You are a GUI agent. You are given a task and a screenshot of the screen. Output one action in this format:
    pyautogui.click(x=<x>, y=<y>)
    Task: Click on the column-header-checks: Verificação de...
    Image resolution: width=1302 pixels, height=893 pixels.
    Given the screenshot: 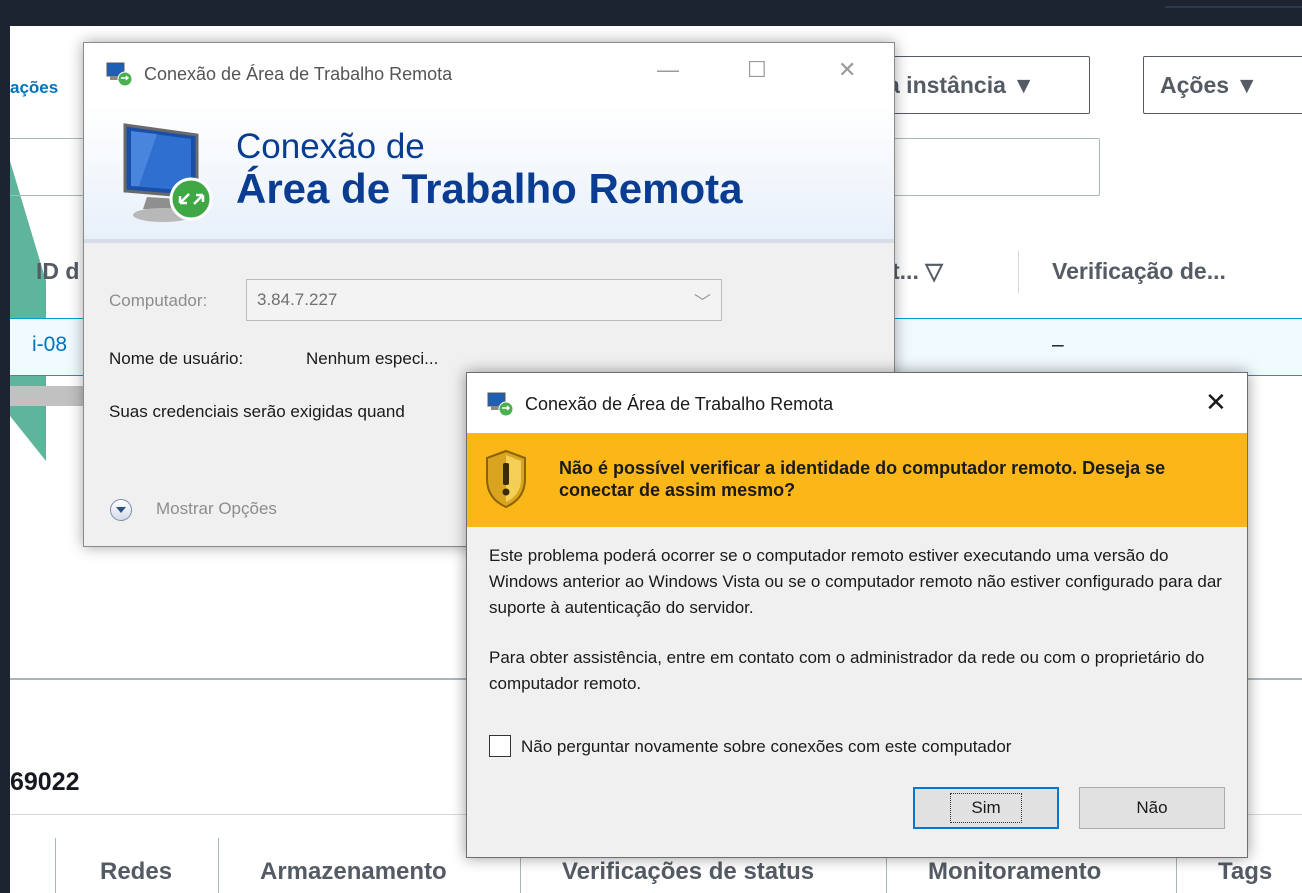 What is the action you would take?
    pyautogui.click(x=1139, y=271)
    